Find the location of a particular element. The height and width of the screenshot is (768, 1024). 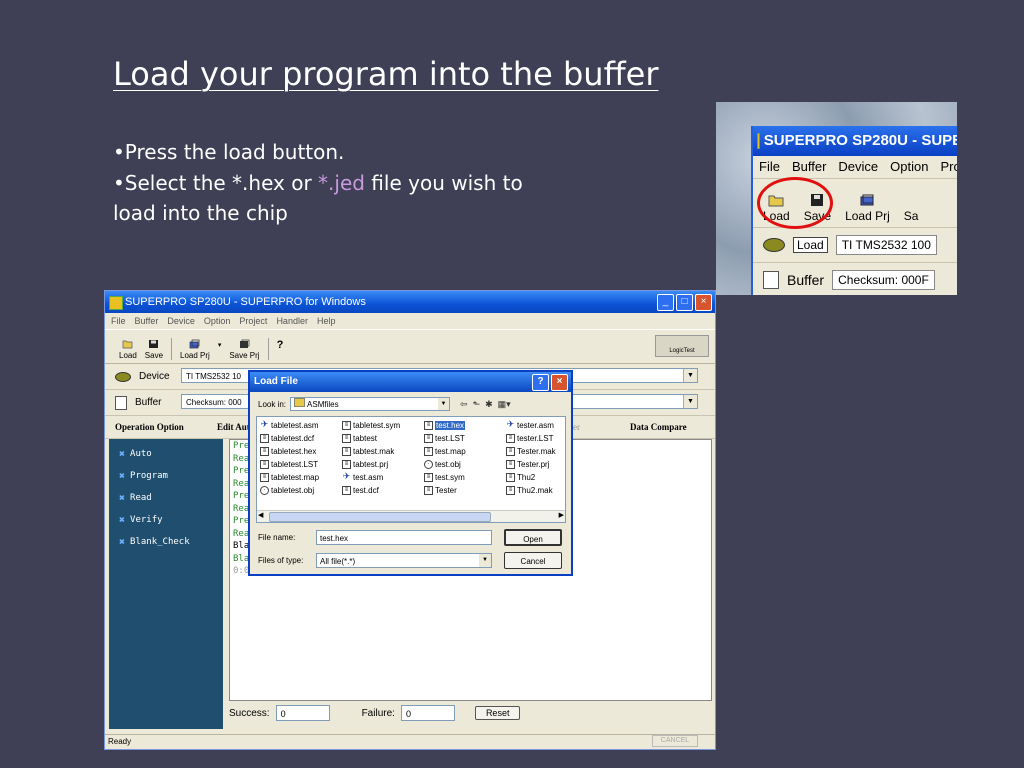

load-button: Load is located at coordinates (128, 349).